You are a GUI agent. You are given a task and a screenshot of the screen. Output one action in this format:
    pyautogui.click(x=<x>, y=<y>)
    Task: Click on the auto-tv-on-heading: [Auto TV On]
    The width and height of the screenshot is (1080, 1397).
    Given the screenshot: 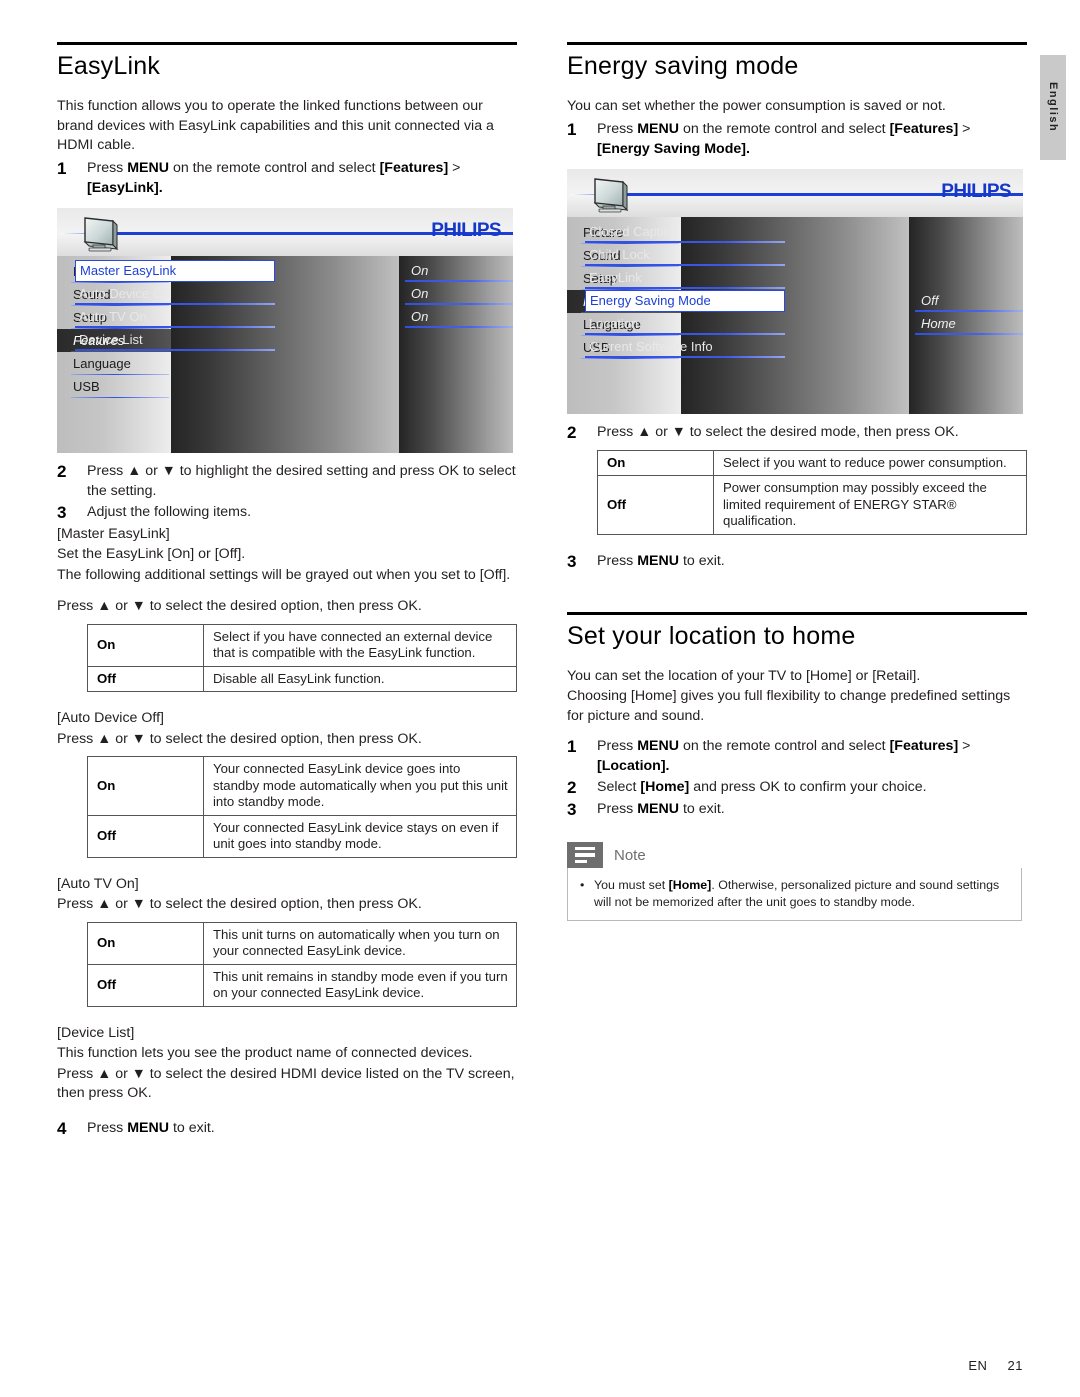 What is the action you would take?
    pyautogui.click(x=98, y=883)
    